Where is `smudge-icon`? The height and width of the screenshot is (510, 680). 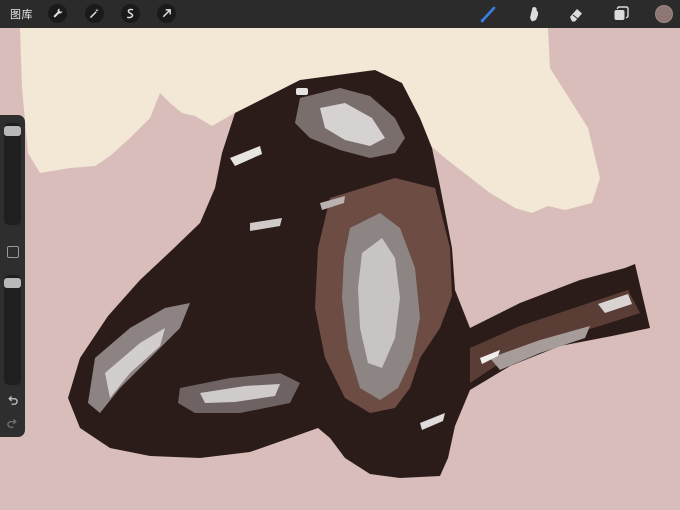 smudge-icon is located at coordinates (534, 14).